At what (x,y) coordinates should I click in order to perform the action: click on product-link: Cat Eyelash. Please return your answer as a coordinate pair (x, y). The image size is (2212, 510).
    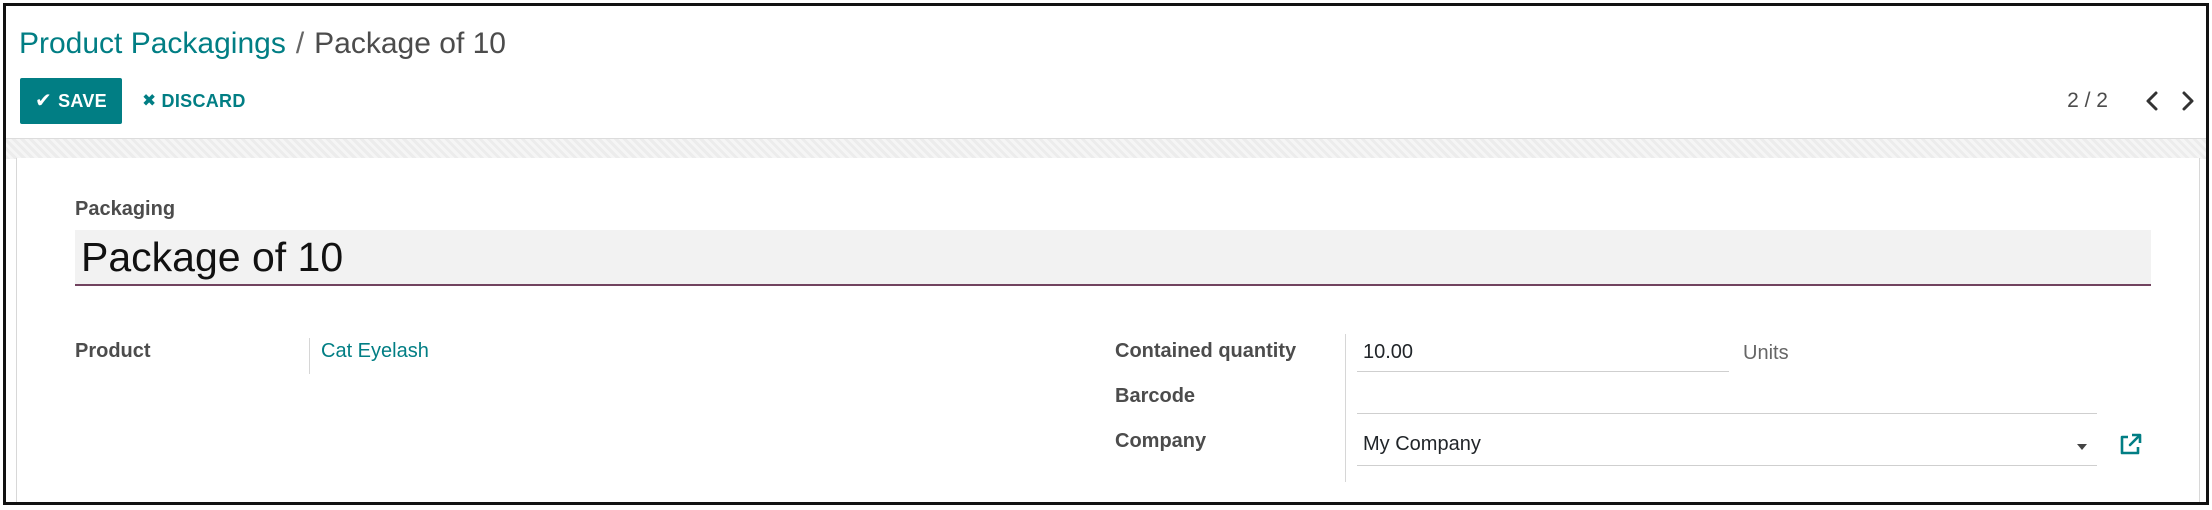
    Looking at the image, I should click on (375, 351).